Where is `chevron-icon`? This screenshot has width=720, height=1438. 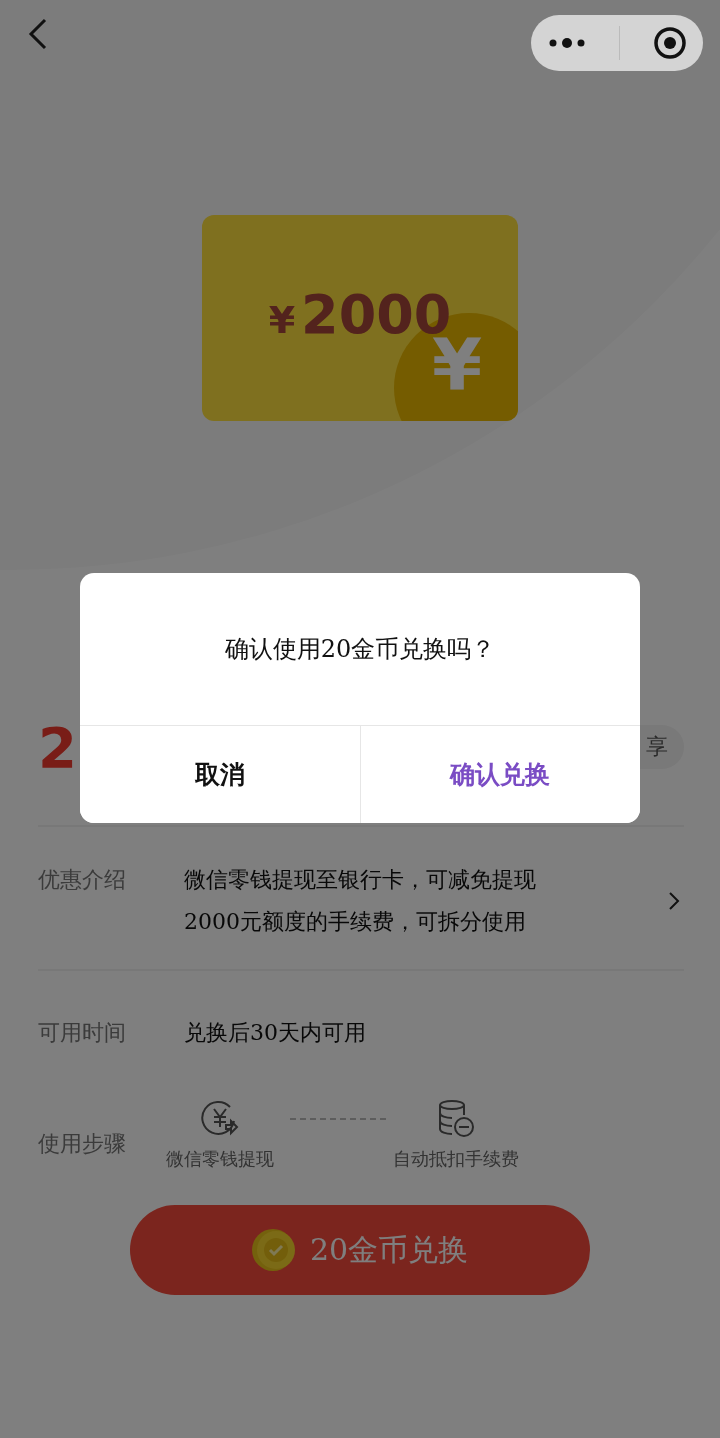 chevron-icon is located at coordinates (674, 901).